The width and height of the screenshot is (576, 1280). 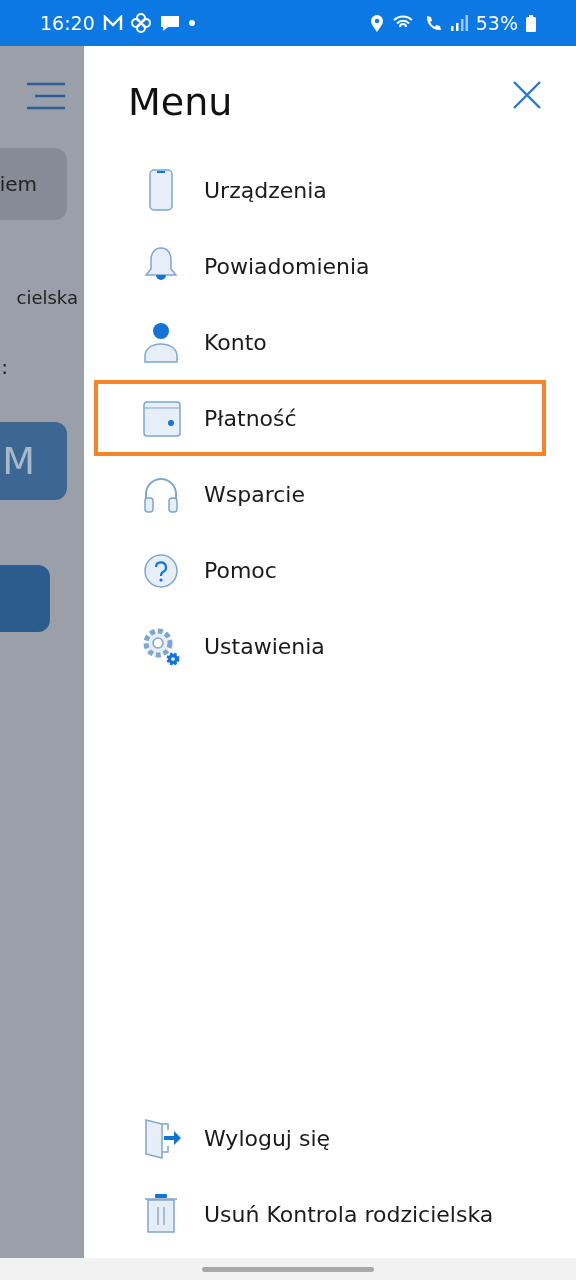 What do you see at coordinates (531, 23) in the screenshot?
I see `battery-icon` at bounding box center [531, 23].